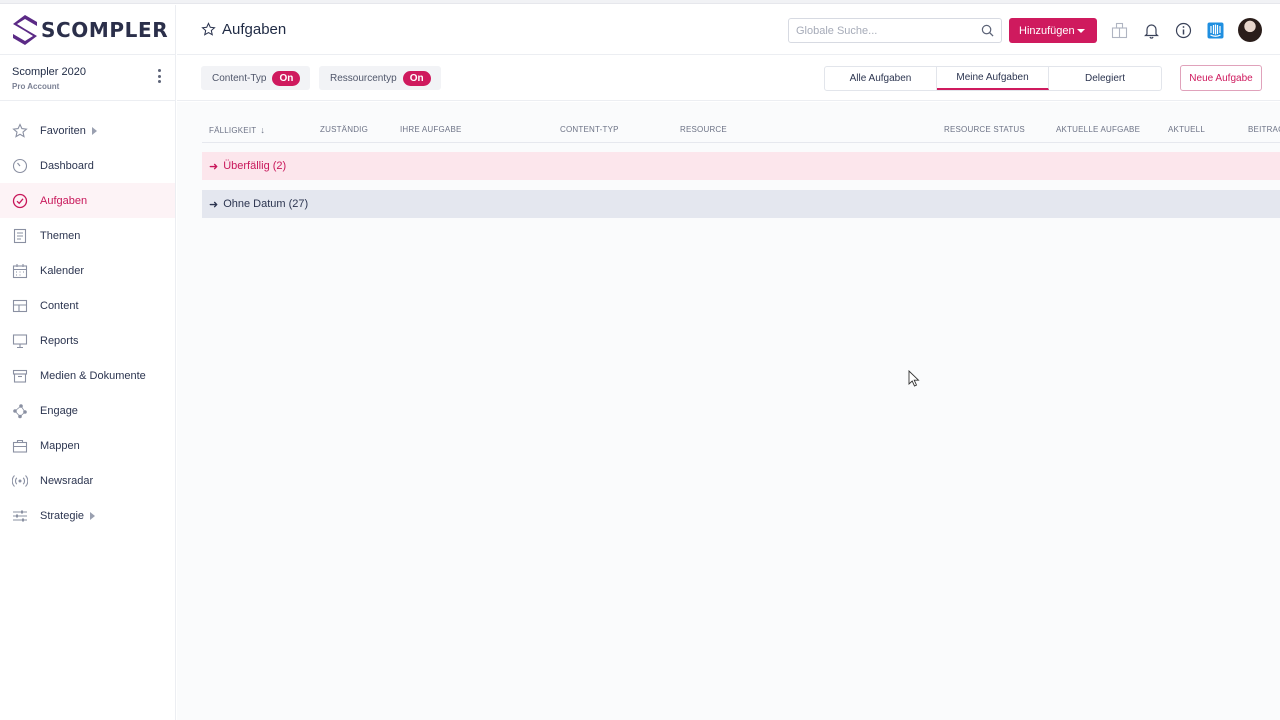 This screenshot has height=720, width=1280. What do you see at coordinates (703, 129) in the screenshot?
I see `column-header-resource: RESOURCE` at bounding box center [703, 129].